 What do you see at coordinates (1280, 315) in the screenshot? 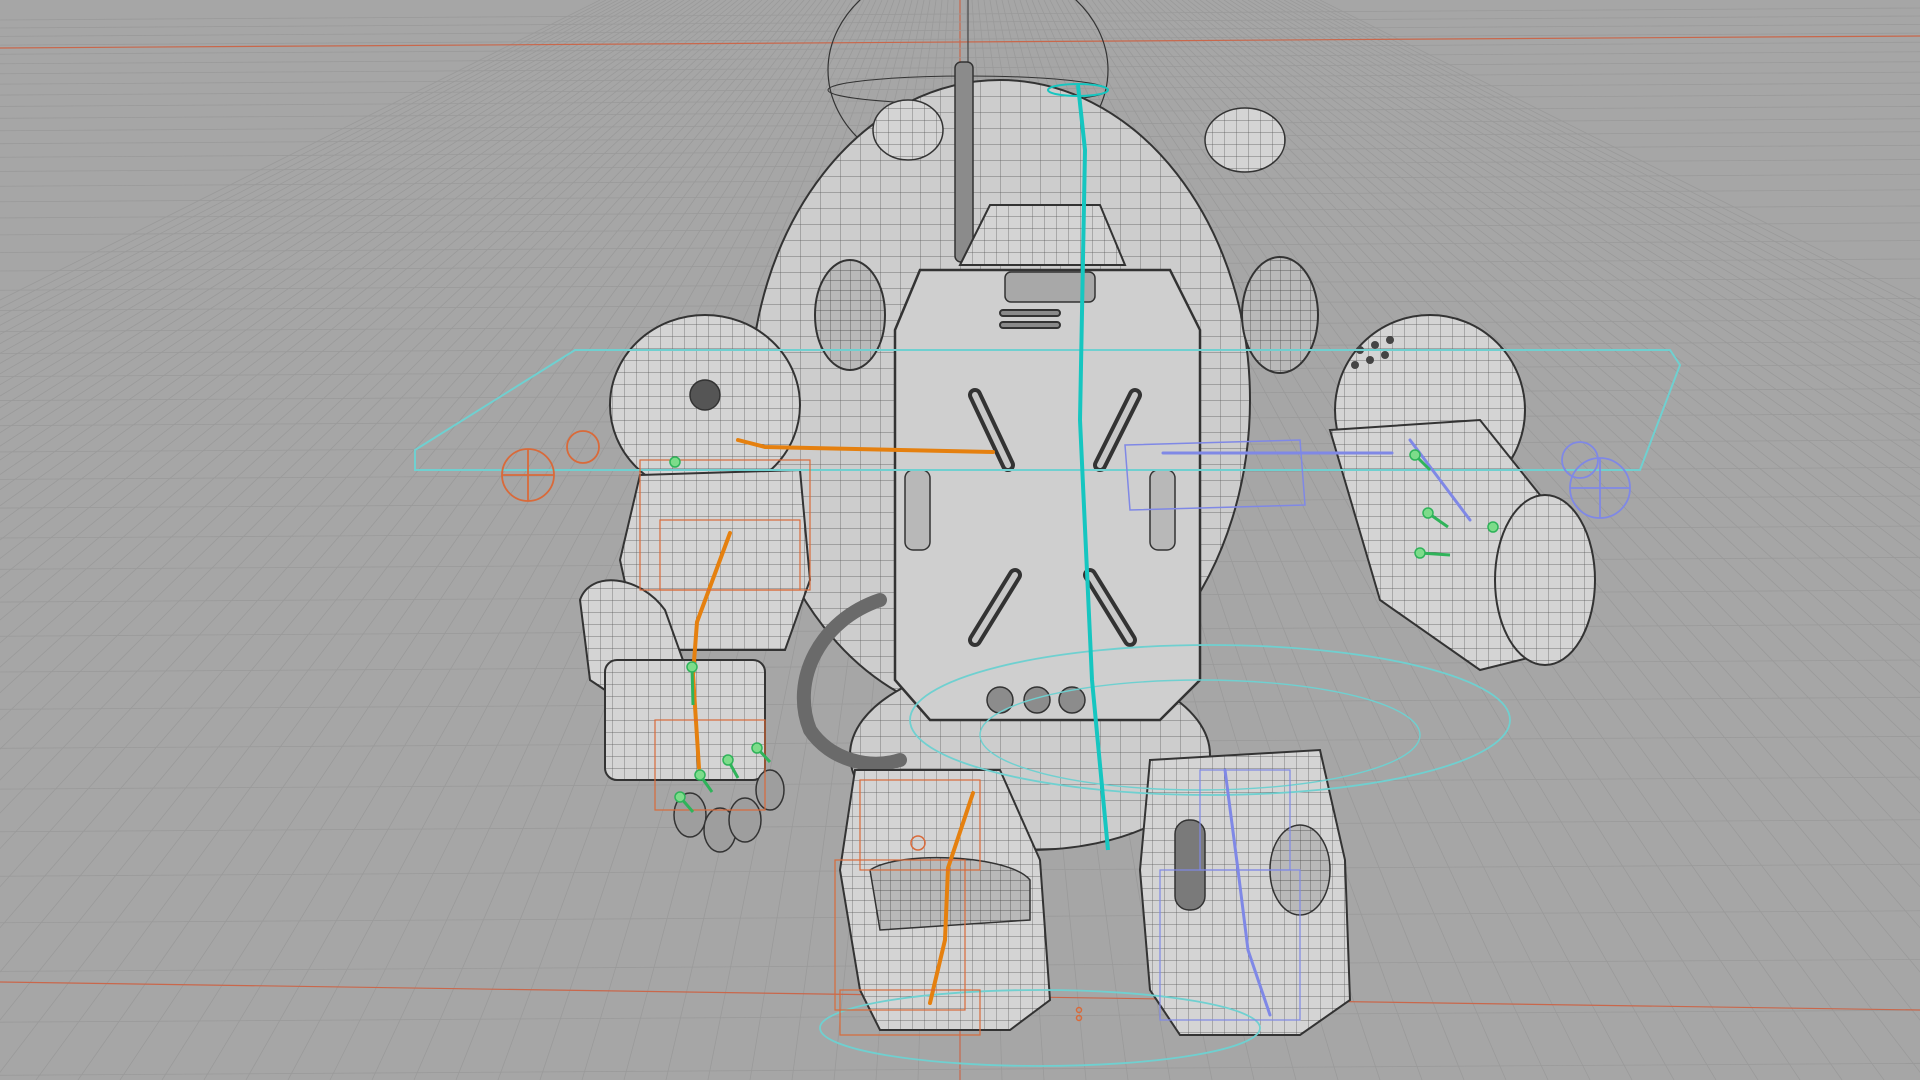
I see `side-vent-right` at bounding box center [1280, 315].